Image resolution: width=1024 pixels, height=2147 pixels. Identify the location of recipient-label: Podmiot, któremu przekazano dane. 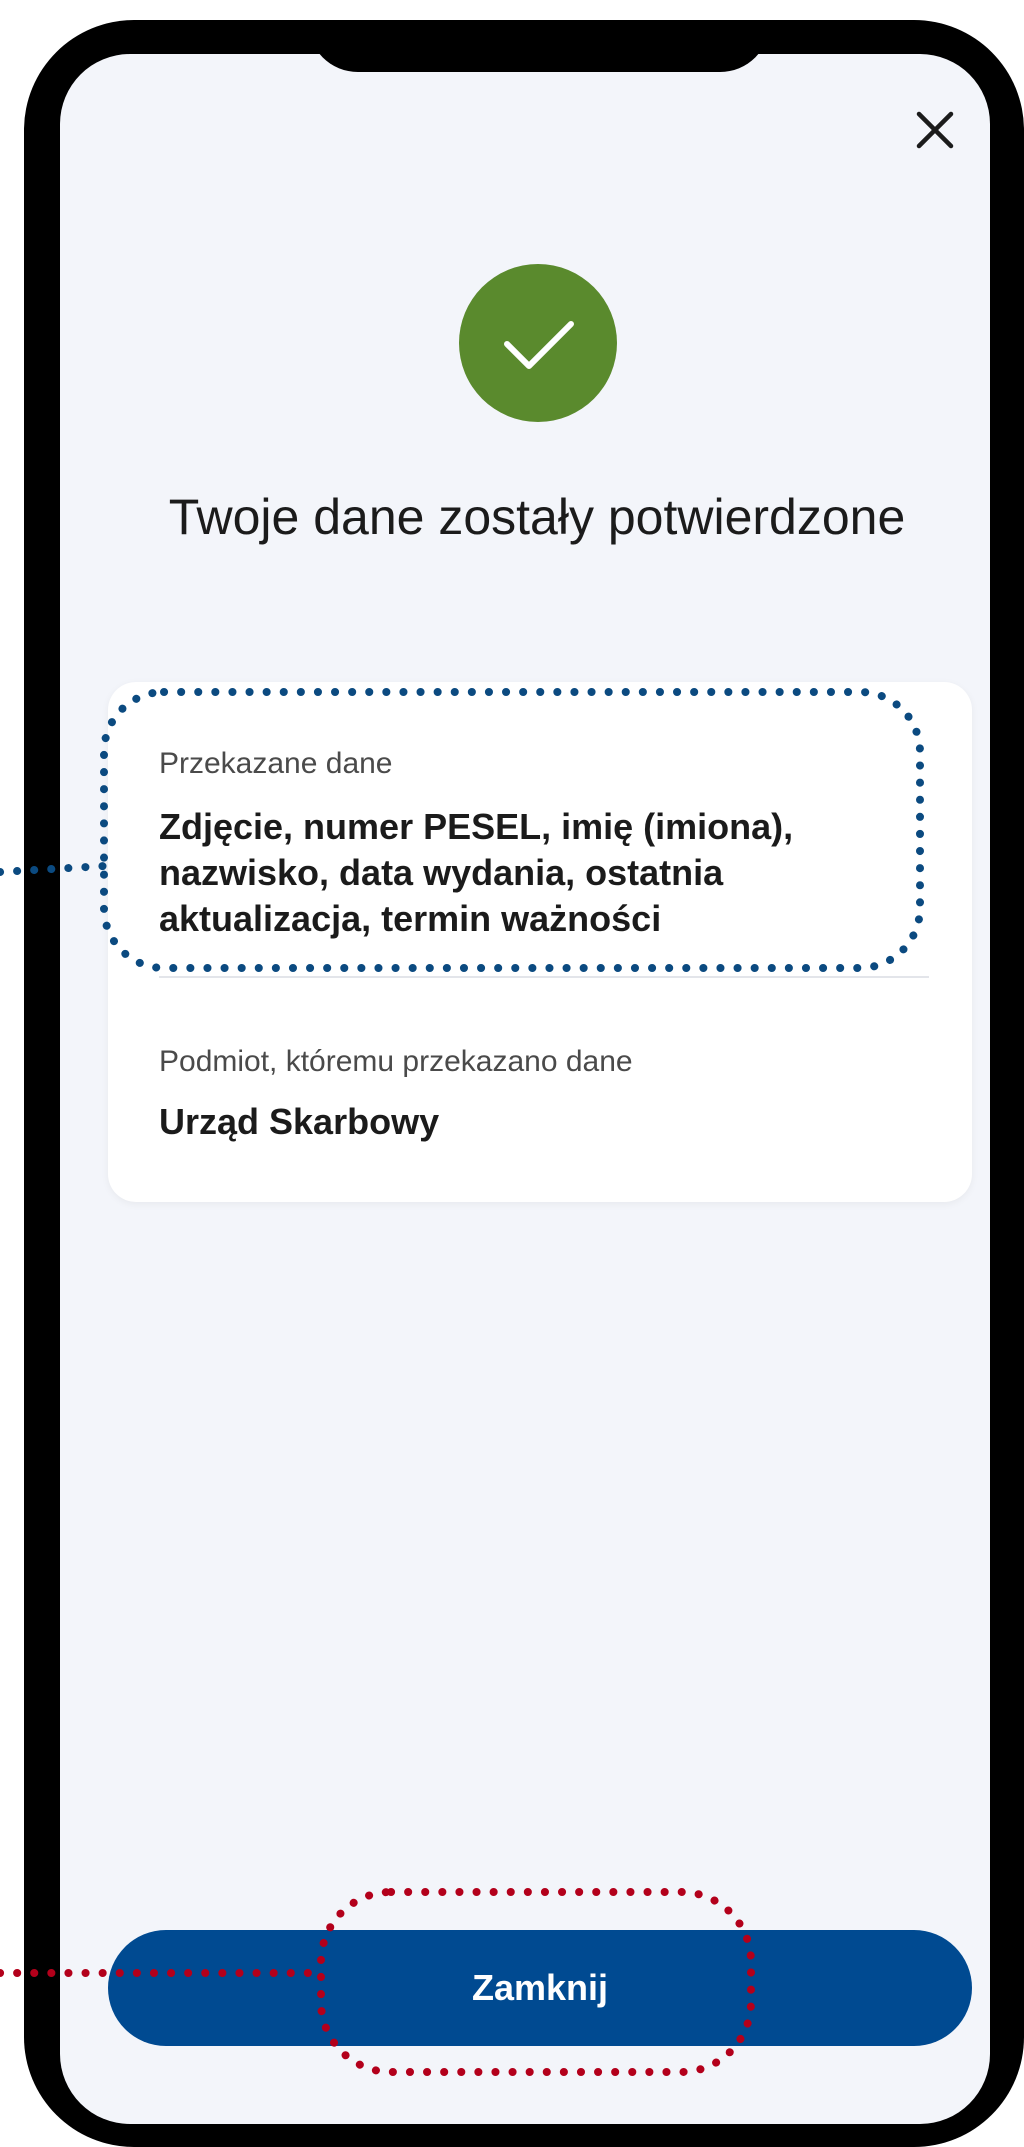
(396, 1061).